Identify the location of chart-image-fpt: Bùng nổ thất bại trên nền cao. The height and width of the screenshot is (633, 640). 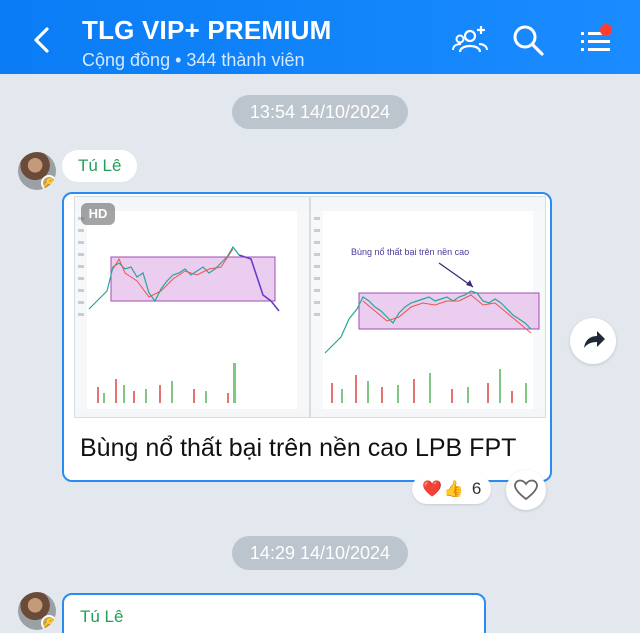
(428, 307).